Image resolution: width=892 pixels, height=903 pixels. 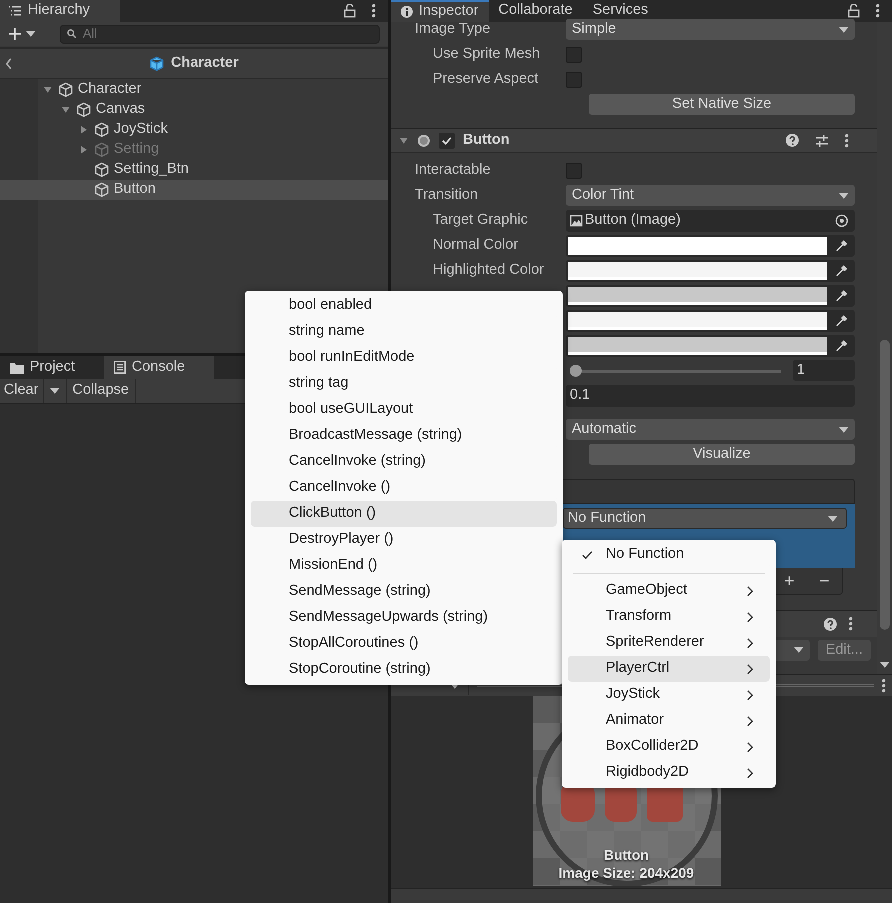 I want to click on slider-track, so click(x=675, y=370).